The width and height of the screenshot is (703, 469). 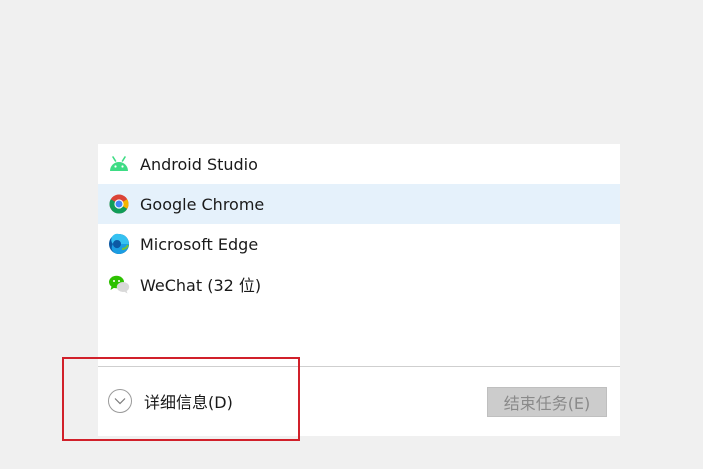 What do you see at coordinates (119, 244) in the screenshot?
I see `edge-icon` at bounding box center [119, 244].